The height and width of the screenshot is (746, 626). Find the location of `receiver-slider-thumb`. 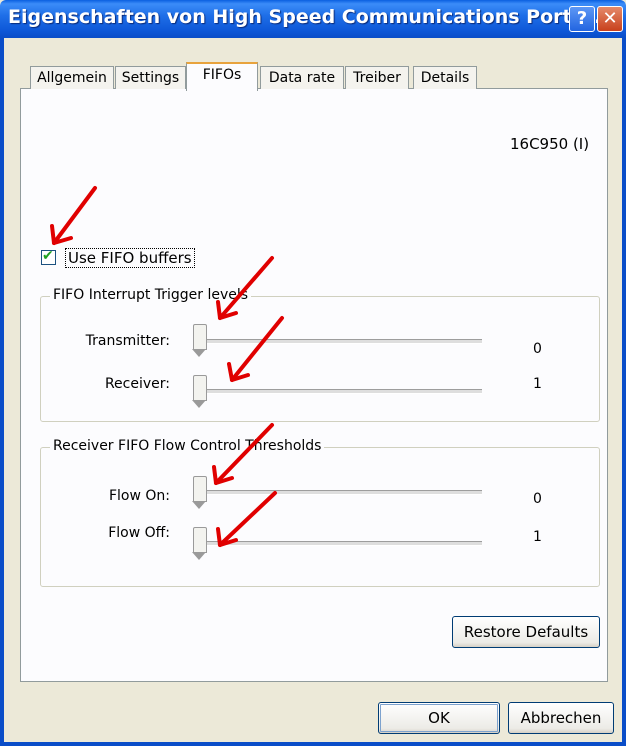

receiver-slider-thumb is located at coordinates (200, 388).